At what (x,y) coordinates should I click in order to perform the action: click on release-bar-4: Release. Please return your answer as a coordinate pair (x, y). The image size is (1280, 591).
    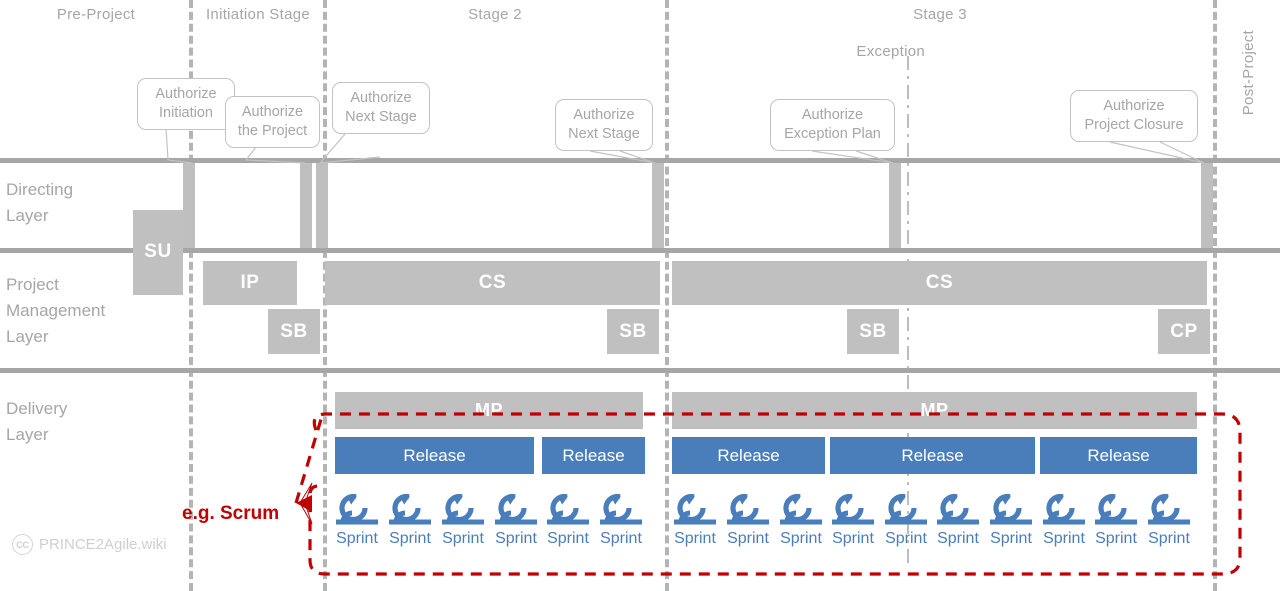
    Looking at the image, I should click on (932, 455).